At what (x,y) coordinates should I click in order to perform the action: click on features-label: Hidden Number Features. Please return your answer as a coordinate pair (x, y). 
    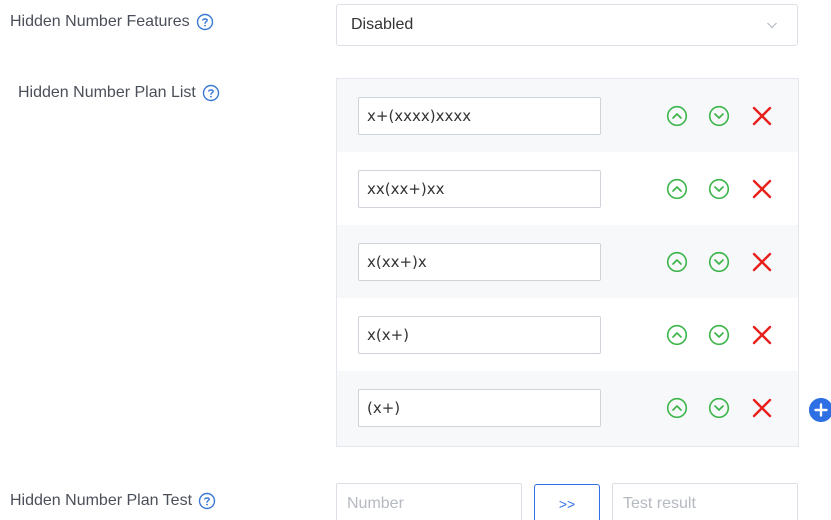
    Looking at the image, I should click on (112, 22).